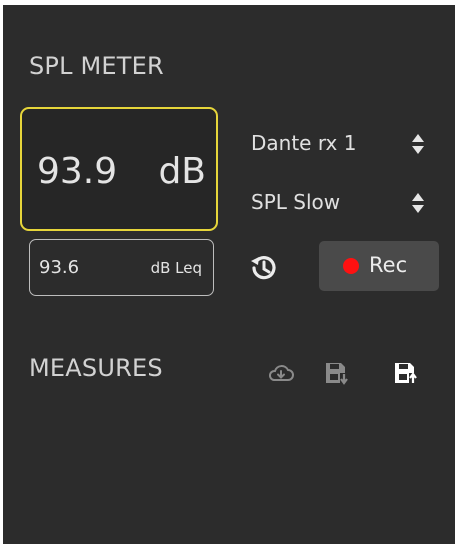  What do you see at coordinates (296, 202) in the screenshot?
I see `mode-select-value: SPL Slow` at bounding box center [296, 202].